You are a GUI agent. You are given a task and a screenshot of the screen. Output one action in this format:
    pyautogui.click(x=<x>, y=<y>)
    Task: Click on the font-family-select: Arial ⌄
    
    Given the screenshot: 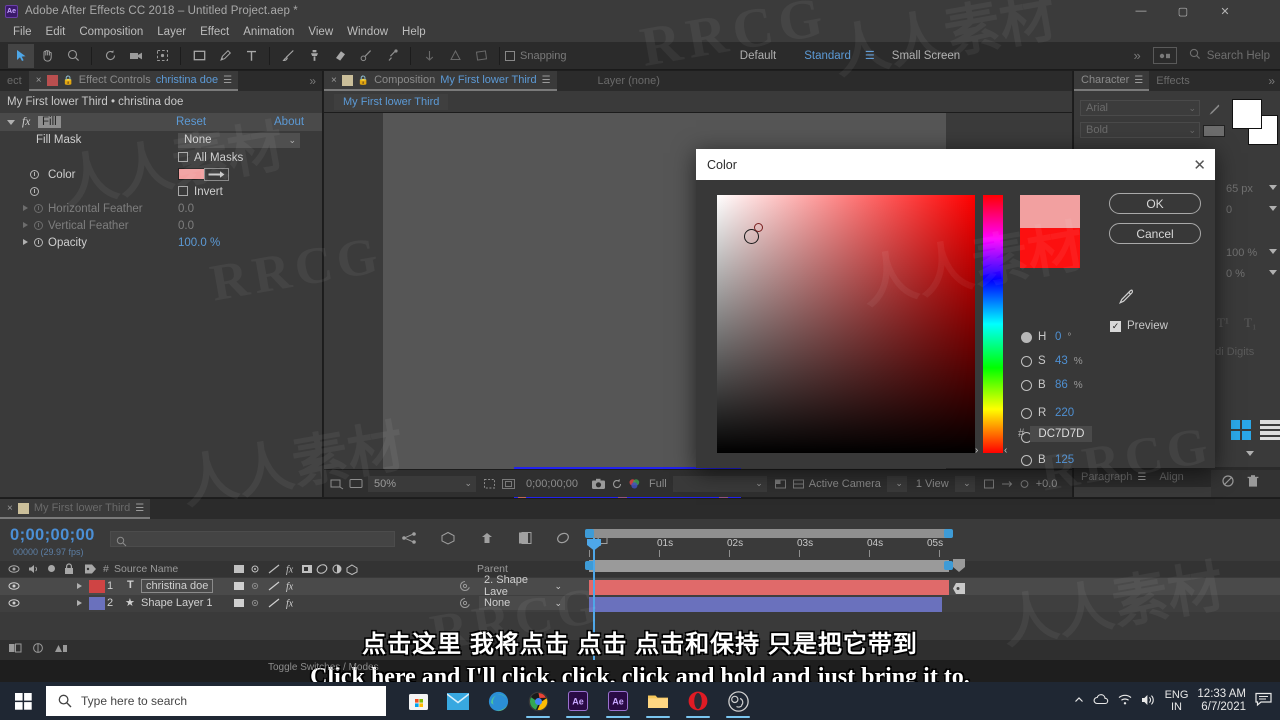 What is the action you would take?
    pyautogui.click(x=1140, y=108)
    